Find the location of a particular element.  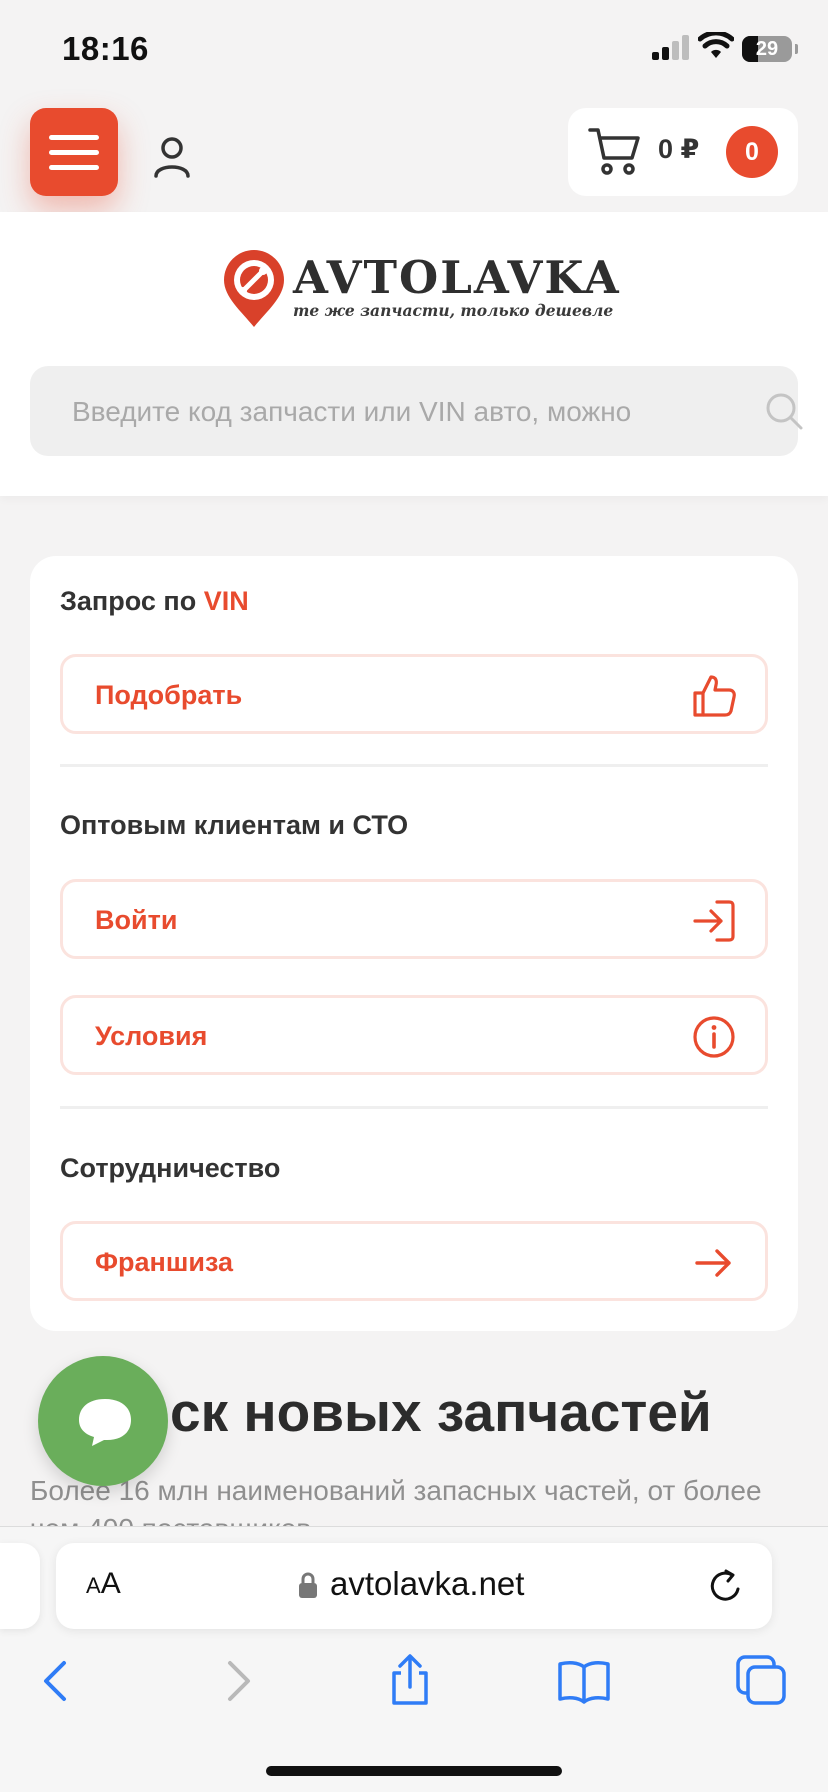

terms-button-label: Условия is located at coordinates (151, 1036).